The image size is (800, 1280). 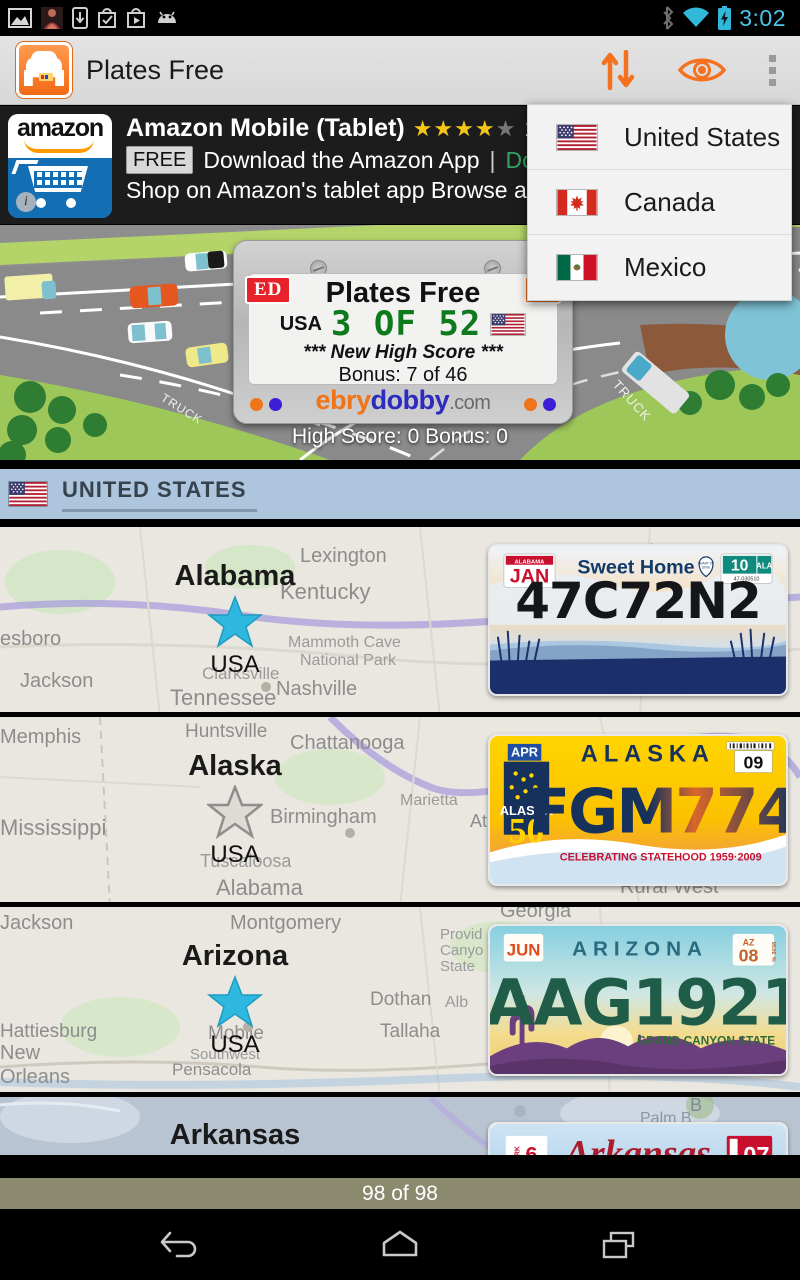 What do you see at coordinates (531, 1148) in the screenshot?
I see `svg-text: 6` at bounding box center [531, 1148].